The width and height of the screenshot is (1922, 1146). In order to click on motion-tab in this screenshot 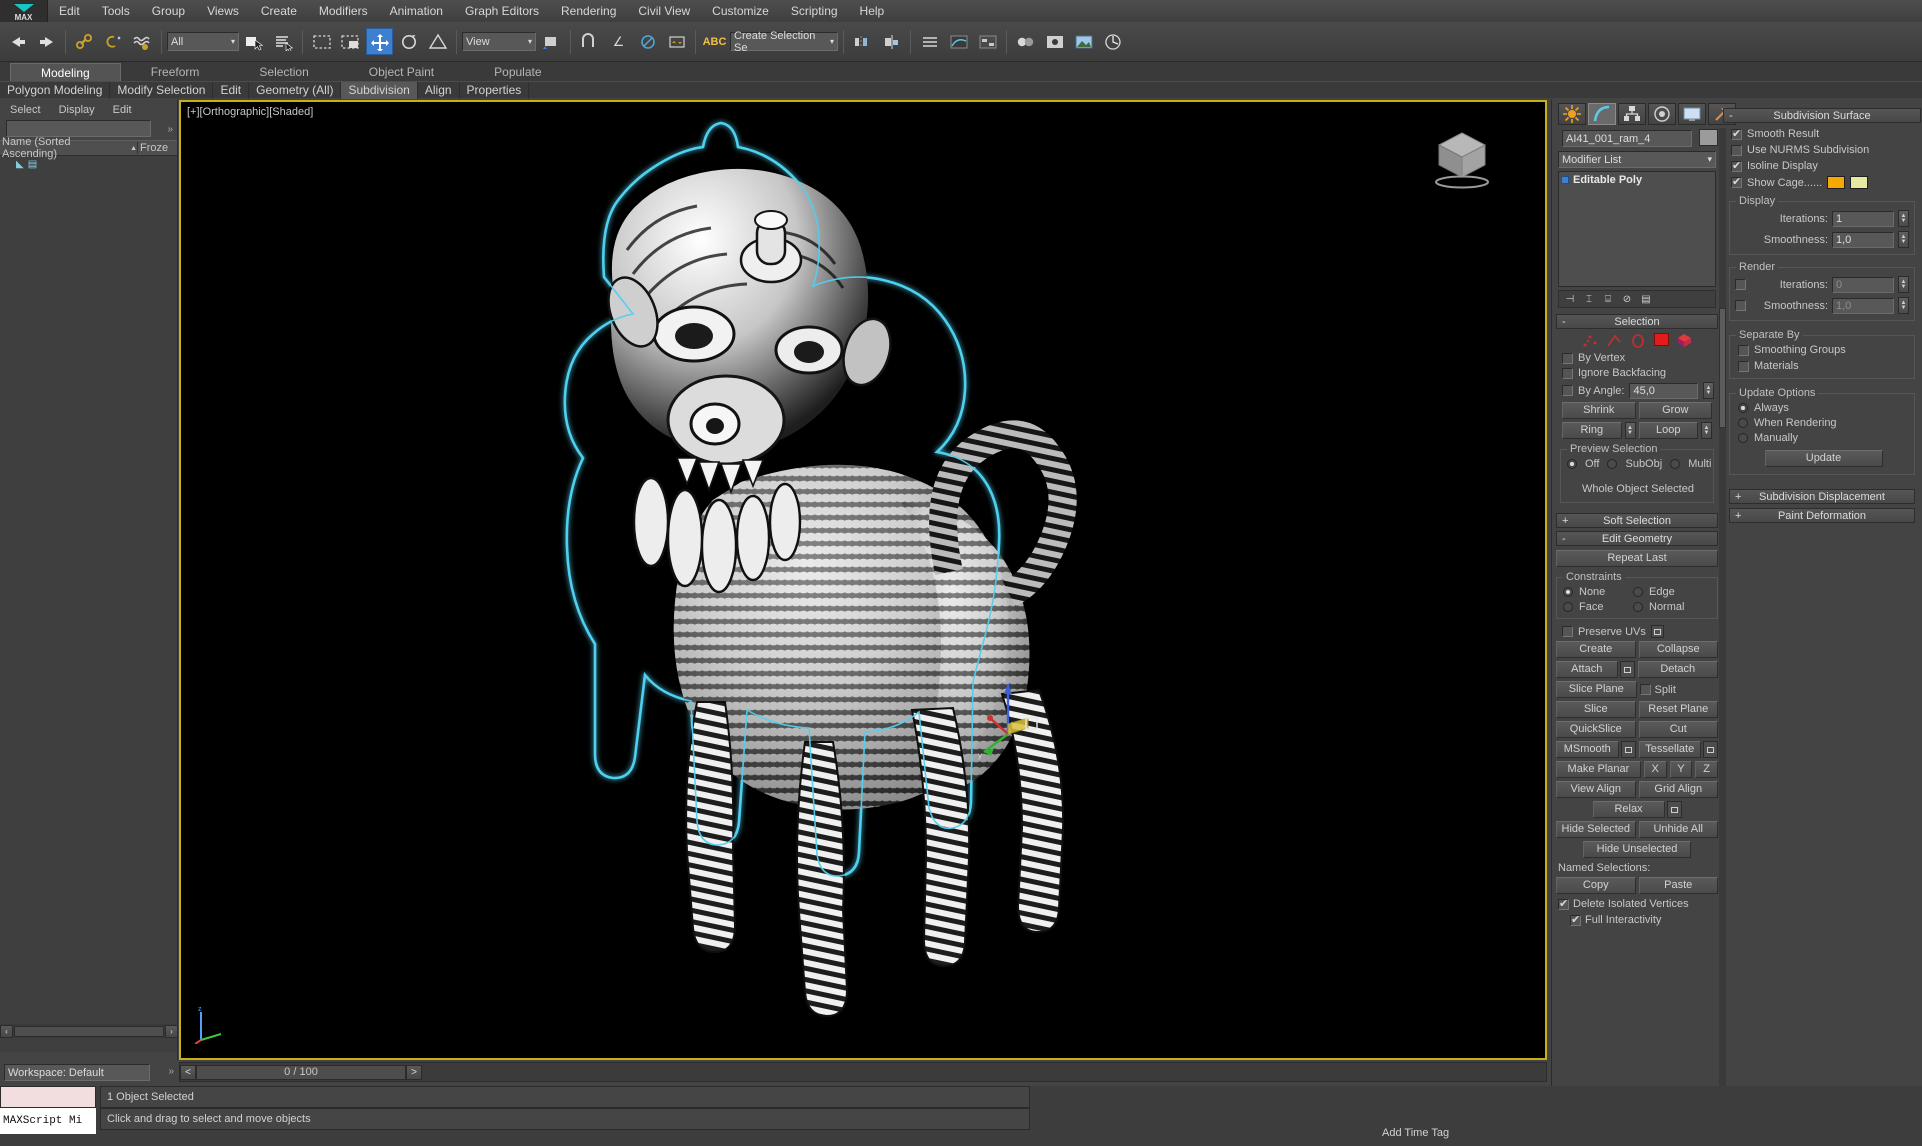, I will do `click(1662, 114)`.